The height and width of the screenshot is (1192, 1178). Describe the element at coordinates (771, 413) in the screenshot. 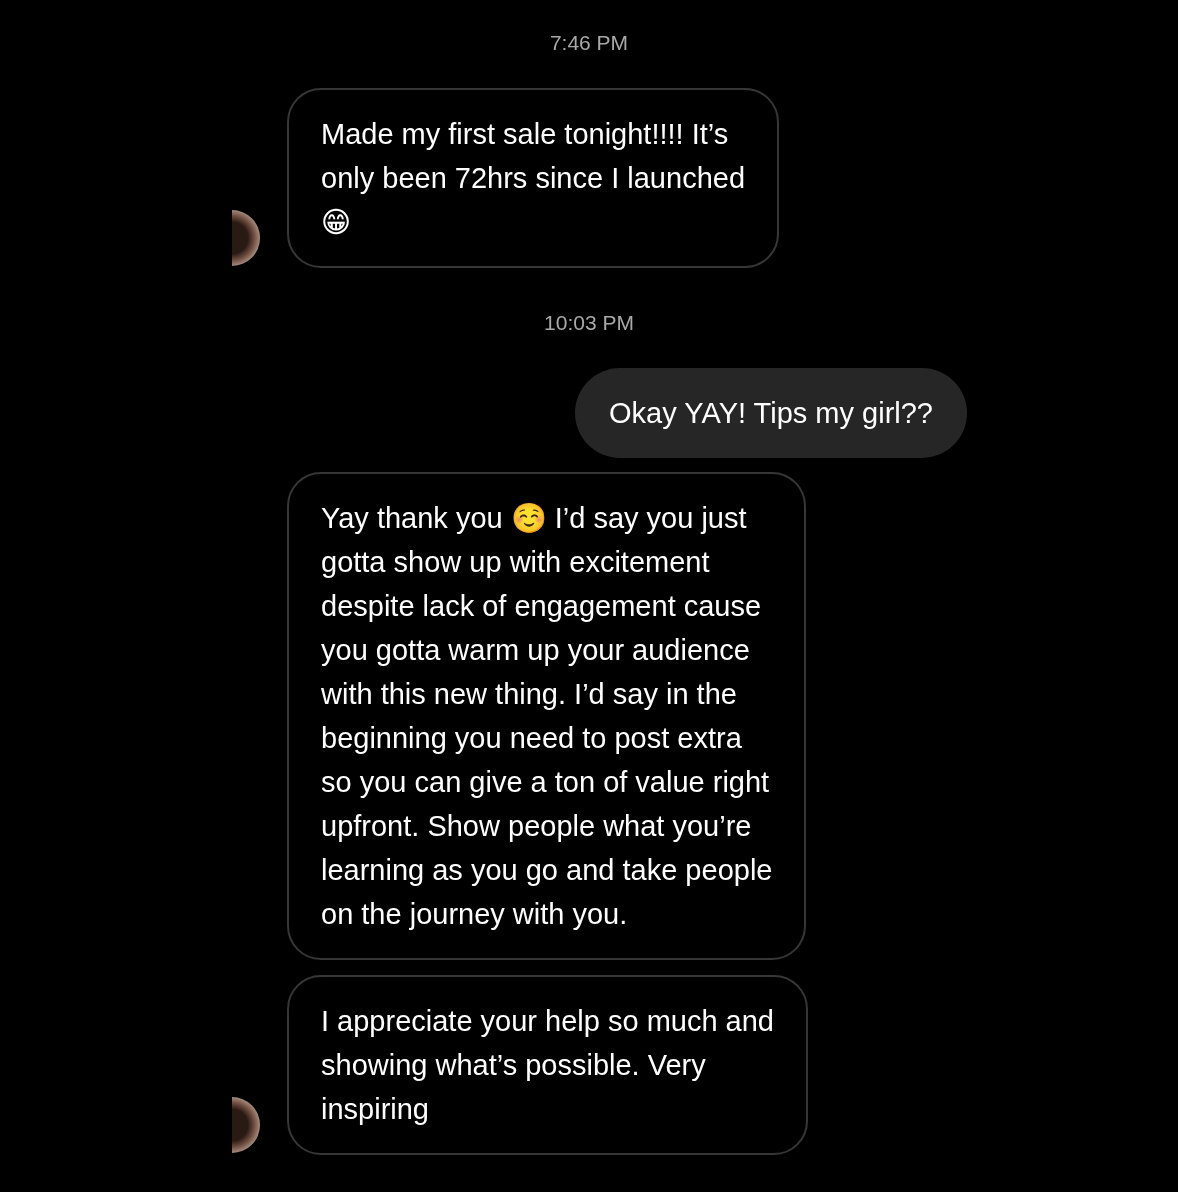

I see `sent-message: Okay YAY! Tips my girl??` at that location.